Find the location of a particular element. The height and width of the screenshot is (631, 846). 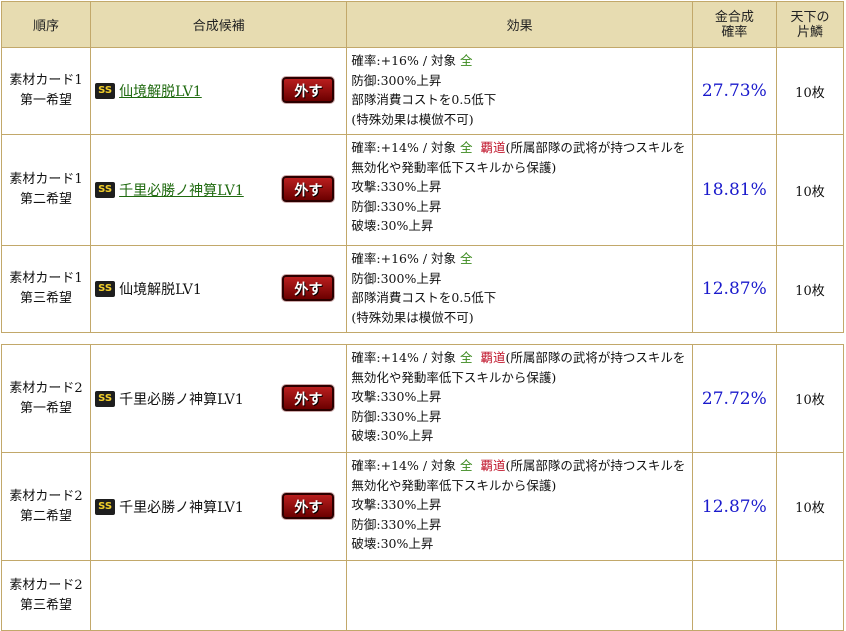

header-rate: 金合成 確率 is located at coordinates (734, 24).